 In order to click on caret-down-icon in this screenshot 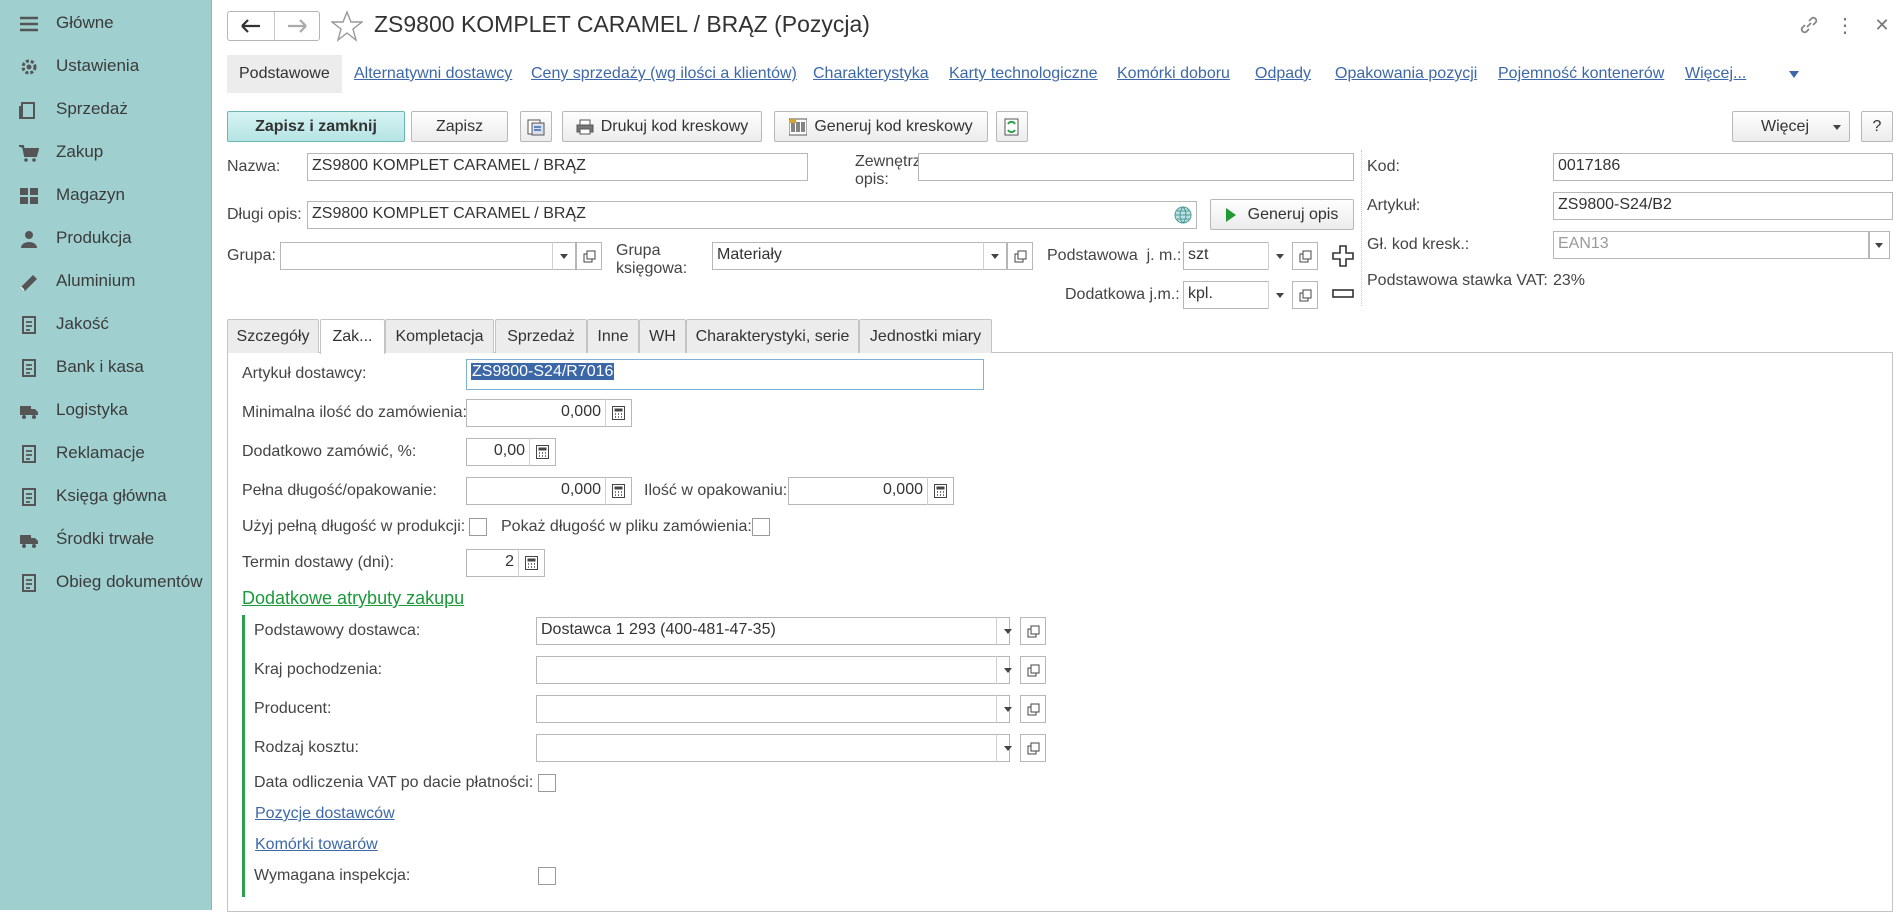, I will do `click(1794, 74)`.